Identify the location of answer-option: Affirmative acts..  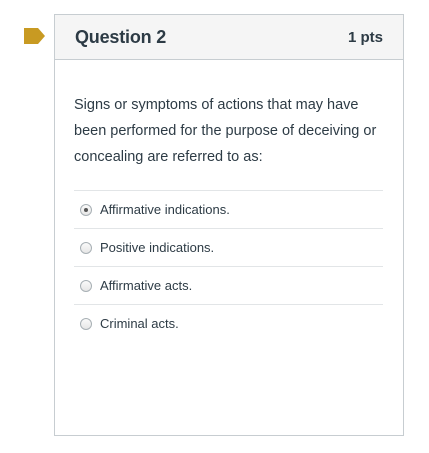
(228, 286).